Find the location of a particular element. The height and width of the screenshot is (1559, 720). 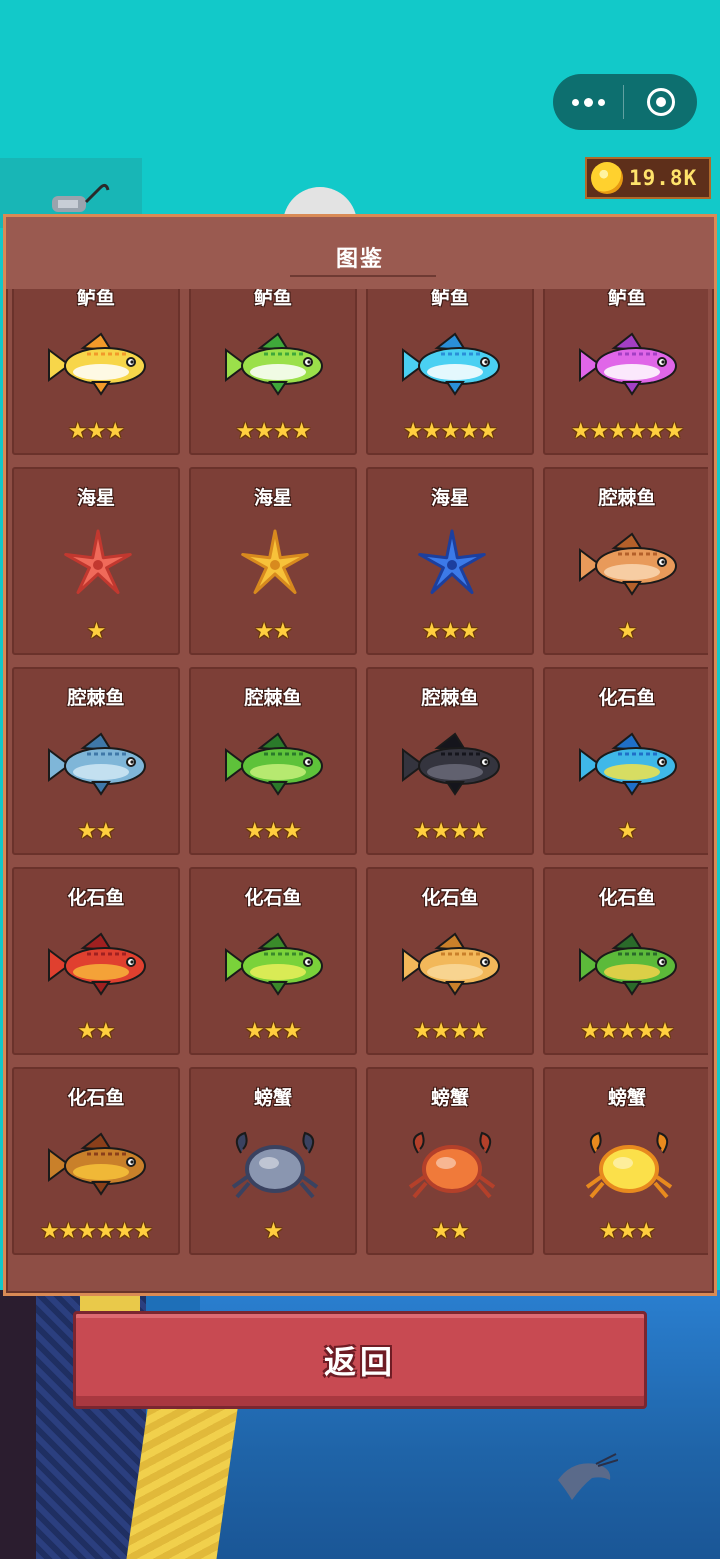

codex-entry-card: 腔棘鱼 ★ is located at coordinates (625, 561).